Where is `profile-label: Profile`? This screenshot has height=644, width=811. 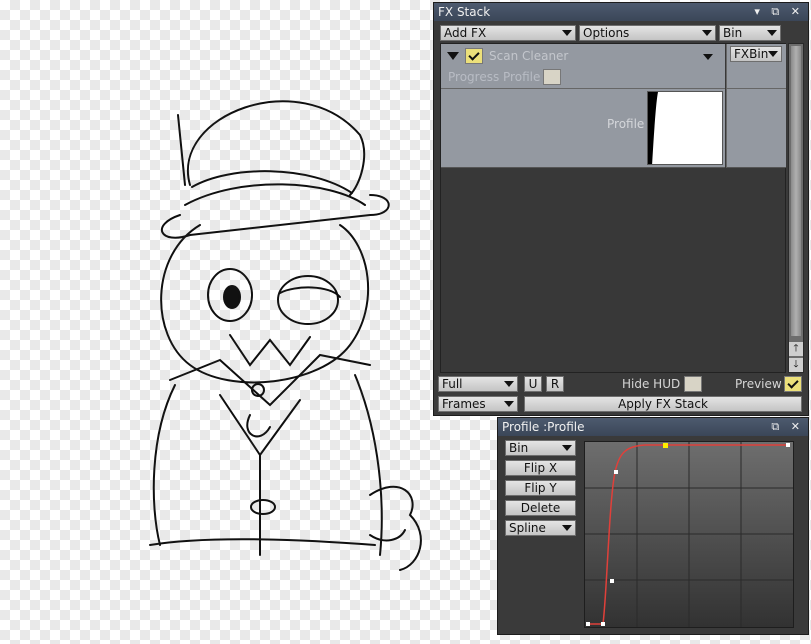 profile-label: Profile is located at coordinates (626, 124).